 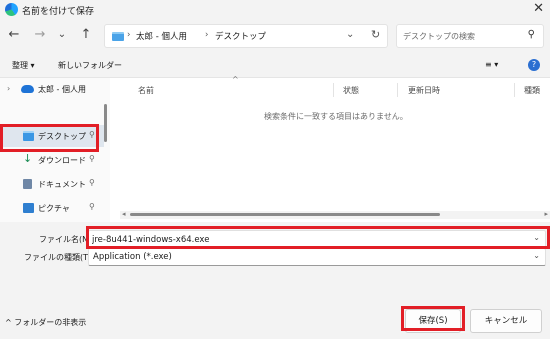 I want to click on back-arrow-icon: ←, so click(x=14, y=35).